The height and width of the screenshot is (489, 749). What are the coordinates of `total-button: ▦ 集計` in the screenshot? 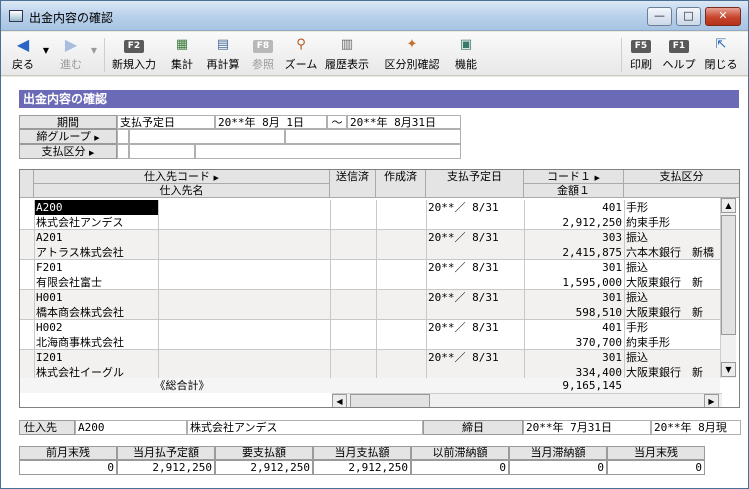 It's located at (182, 55).